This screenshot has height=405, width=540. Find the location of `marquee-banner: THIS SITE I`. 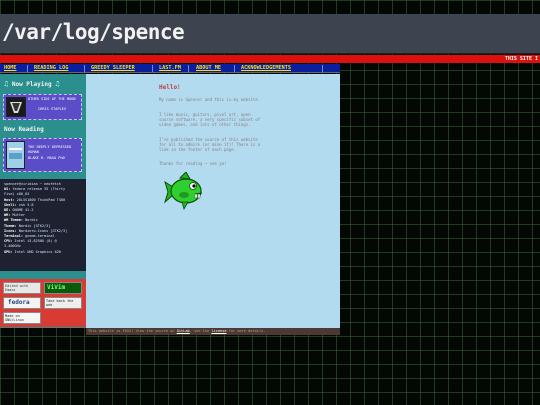

marquee-banner: THIS SITE I is located at coordinates (270, 59).